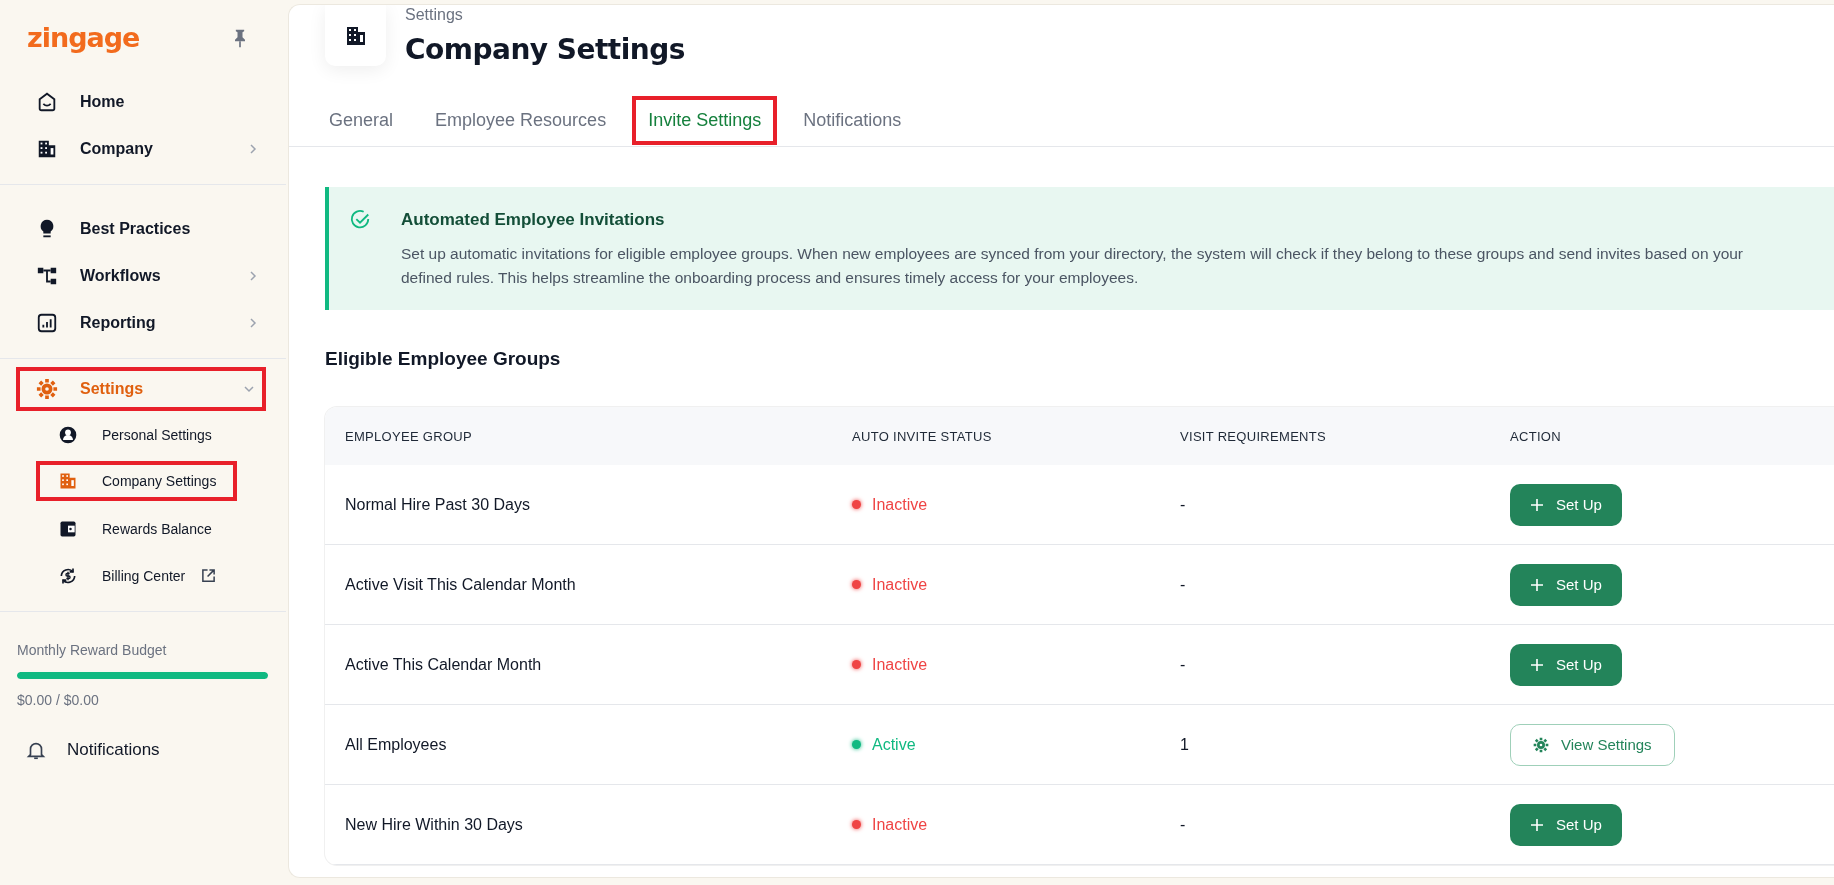 The height and width of the screenshot is (885, 1834). What do you see at coordinates (47, 322) in the screenshot?
I see `chart-icon` at bounding box center [47, 322].